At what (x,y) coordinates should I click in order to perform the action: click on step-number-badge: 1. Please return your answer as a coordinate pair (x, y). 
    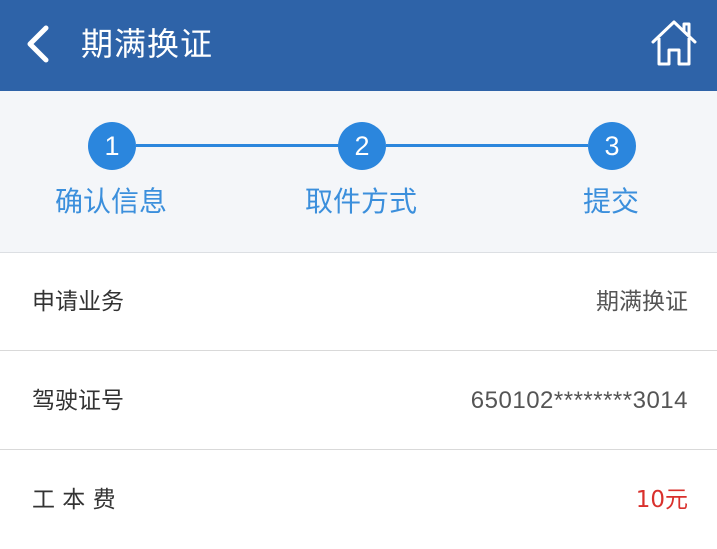
    Looking at the image, I should click on (112, 146).